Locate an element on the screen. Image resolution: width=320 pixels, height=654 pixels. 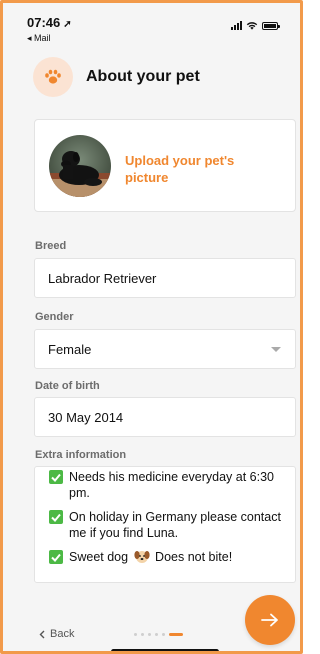
extra-info-label: Extra information is located at coordinates (81, 455).